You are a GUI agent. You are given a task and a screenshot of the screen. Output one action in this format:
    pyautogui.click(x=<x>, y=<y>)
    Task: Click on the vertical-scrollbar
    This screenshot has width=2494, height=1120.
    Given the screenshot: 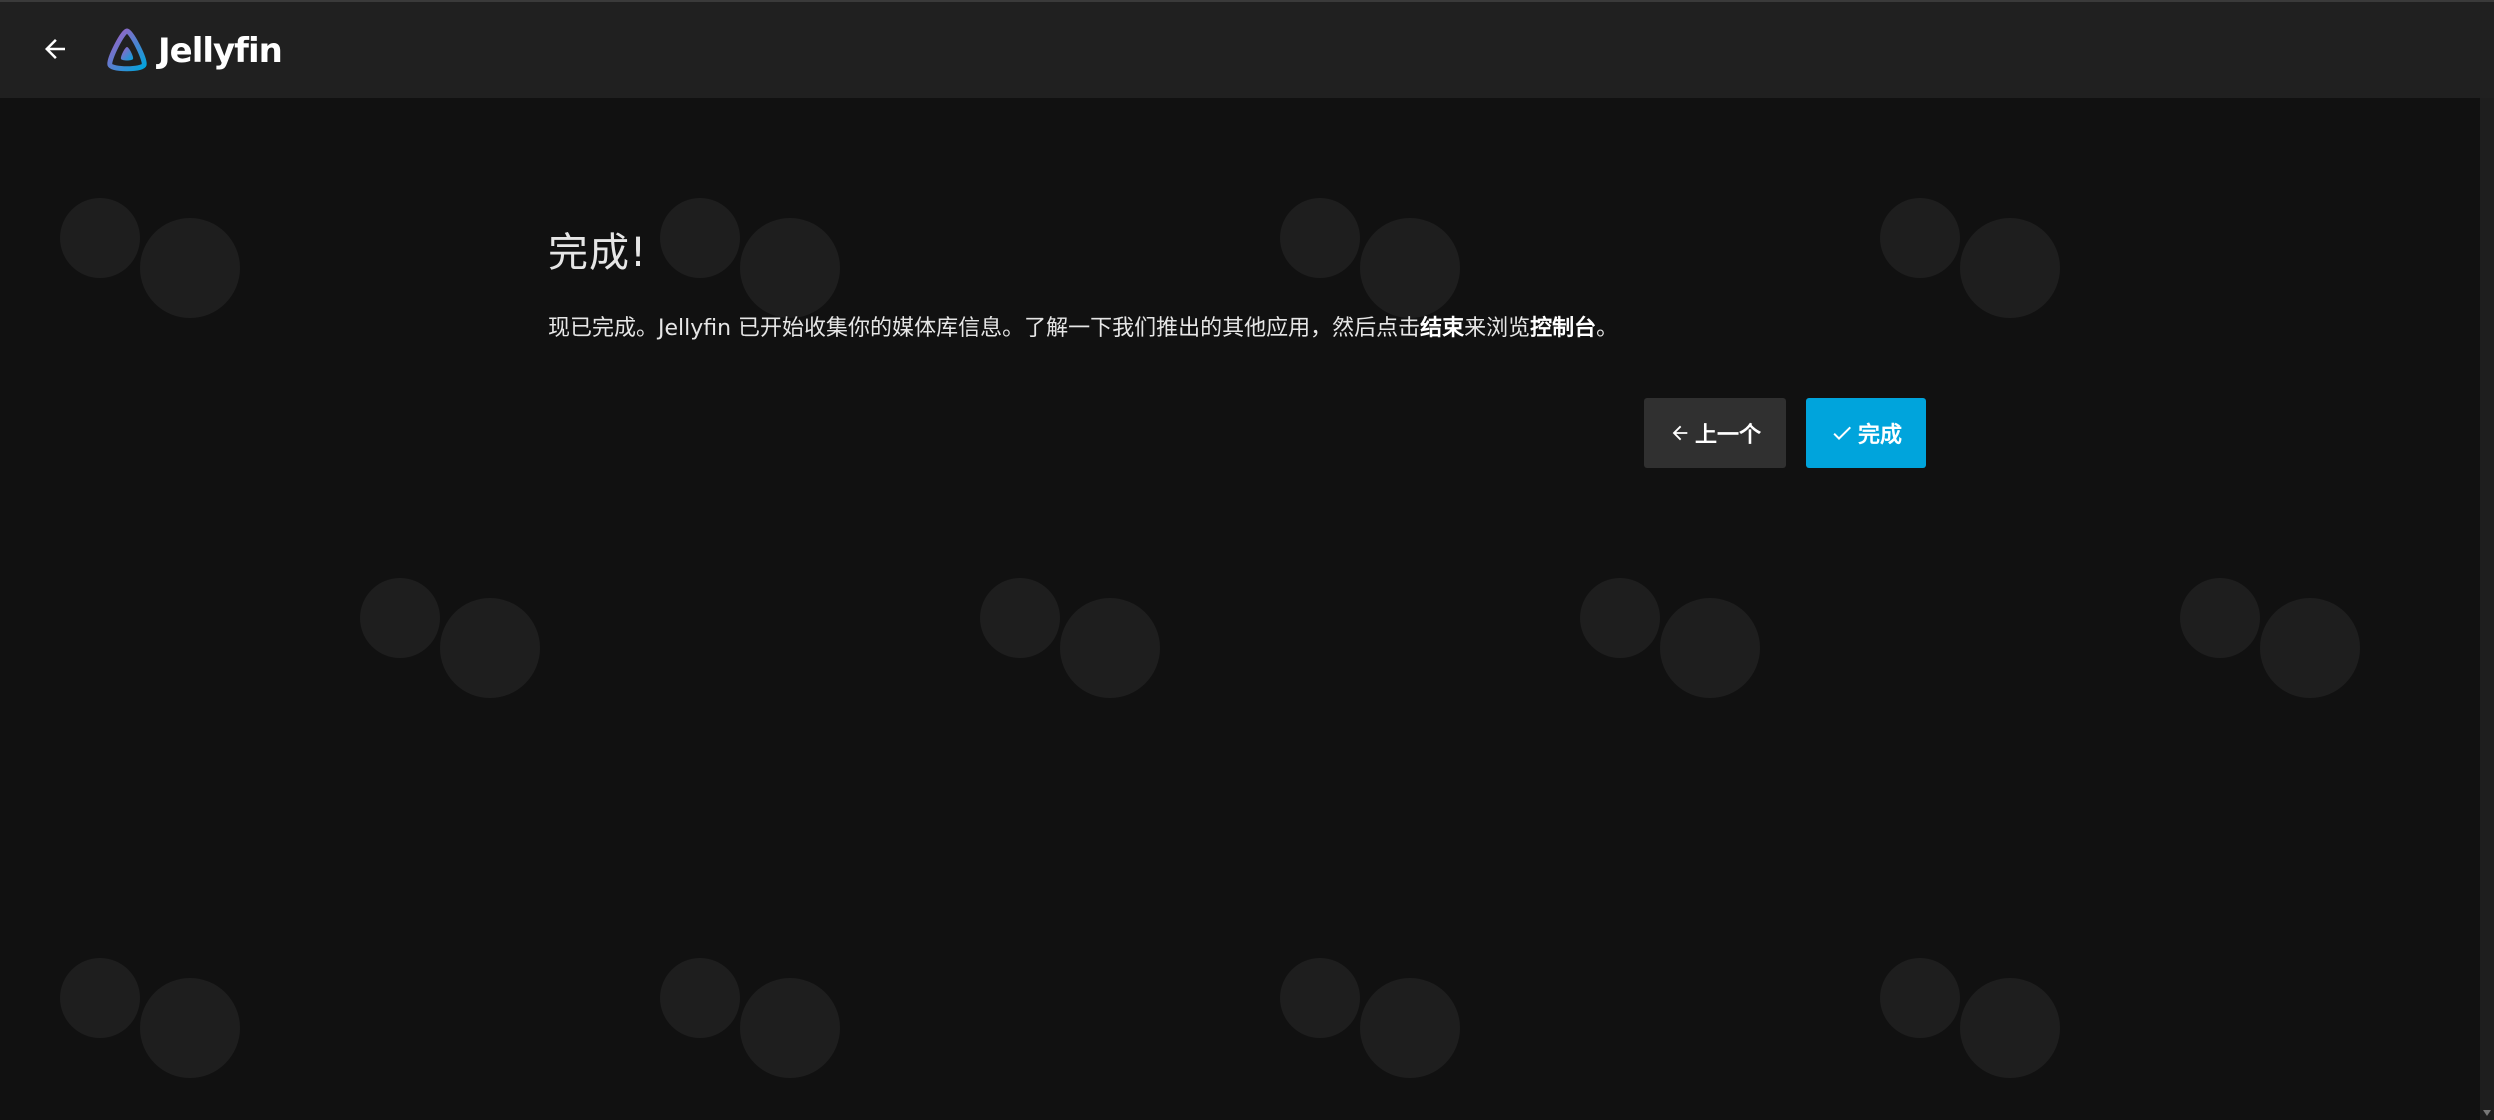 What is the action you would take?
    pyautogui.click(x=2487, y=609)
    